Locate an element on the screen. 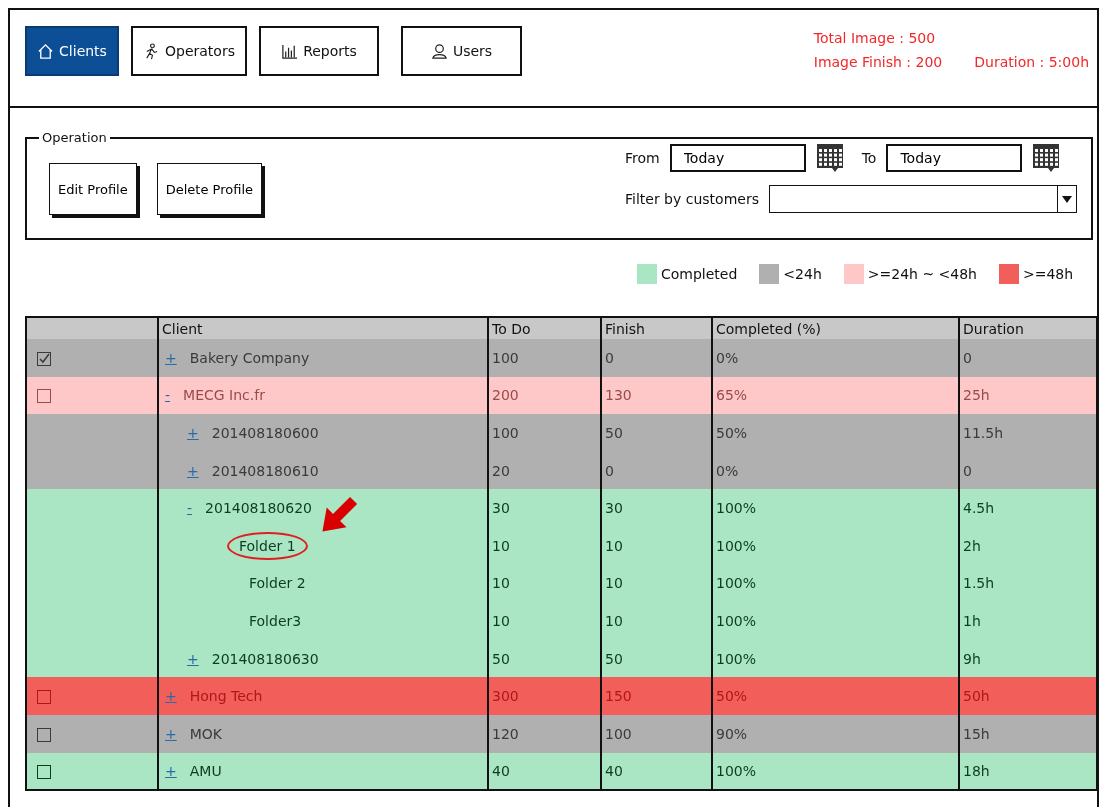 This screenshot has width=1105, height=809. client-name: 201408180600 is located at coordinates (265, 433).